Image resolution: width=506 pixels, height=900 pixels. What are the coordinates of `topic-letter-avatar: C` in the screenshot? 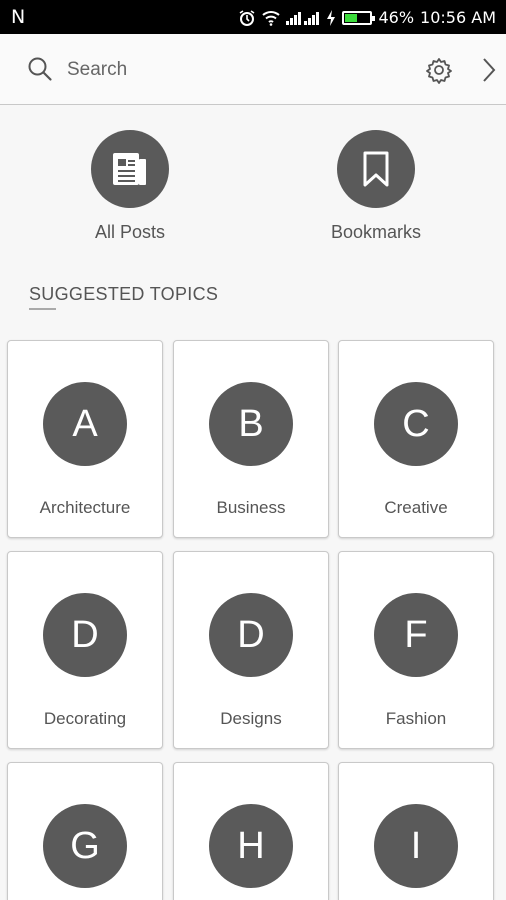 It's located at (416, 424).